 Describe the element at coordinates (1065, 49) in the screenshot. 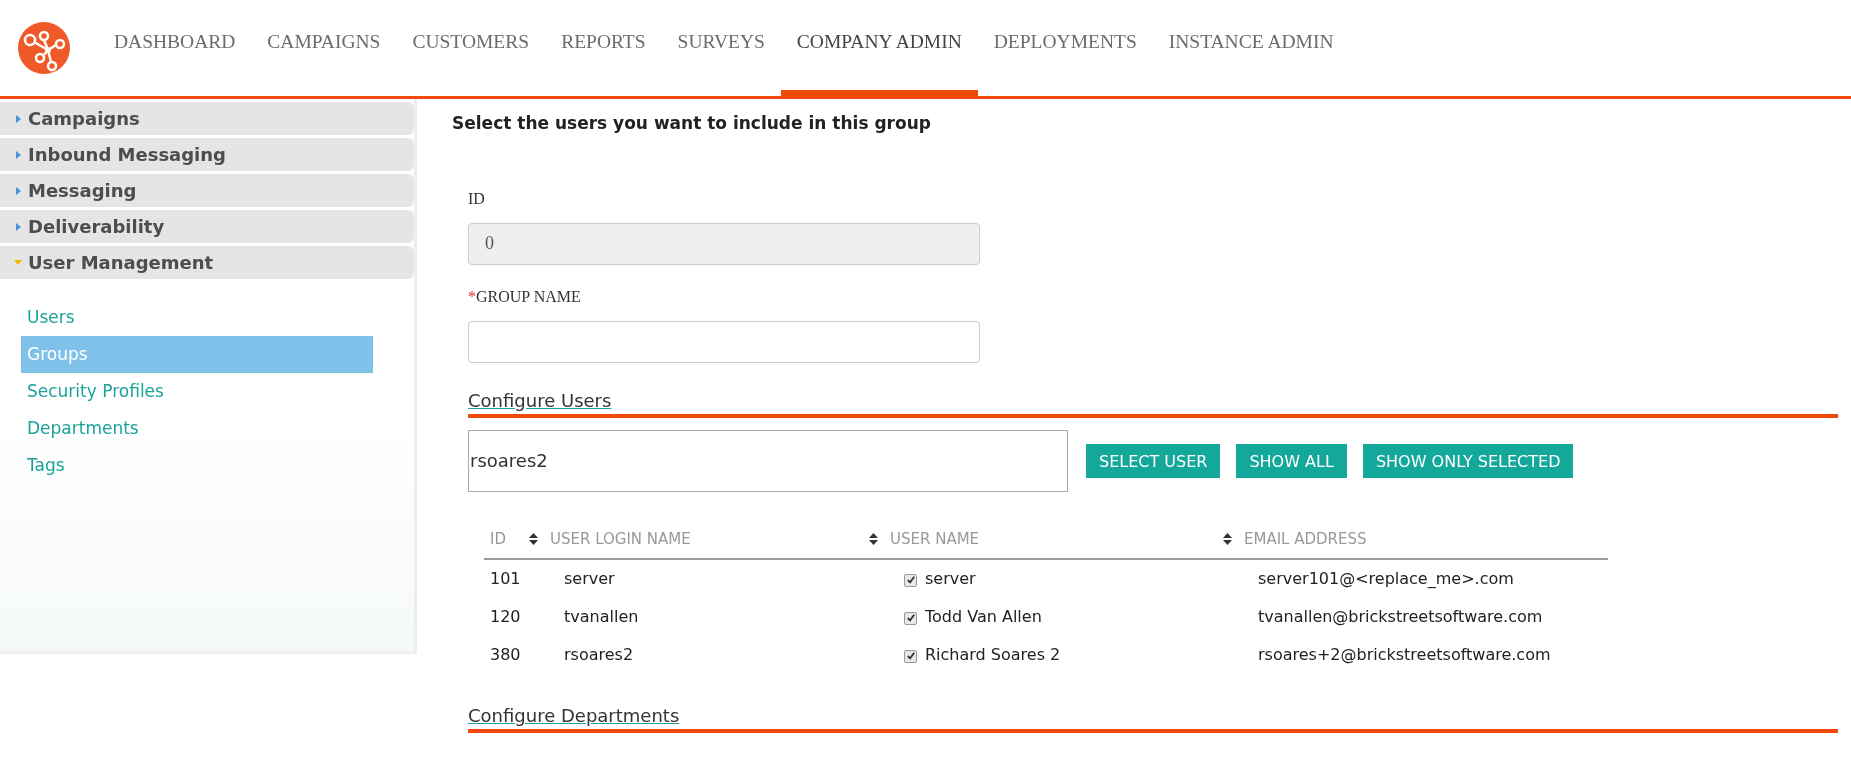

I see `nav-tab: DEPLOYMENTS` at that location.